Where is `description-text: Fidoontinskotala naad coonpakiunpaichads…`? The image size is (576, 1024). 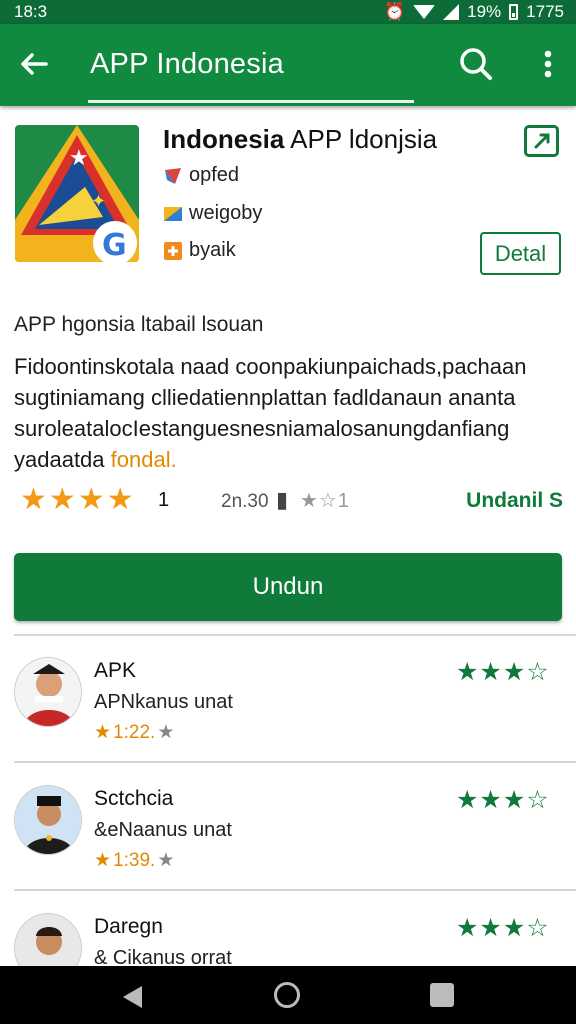 description-text: Fidoontinskotala naad coonpakiunpaichads… is located at coordinates (270, 413).